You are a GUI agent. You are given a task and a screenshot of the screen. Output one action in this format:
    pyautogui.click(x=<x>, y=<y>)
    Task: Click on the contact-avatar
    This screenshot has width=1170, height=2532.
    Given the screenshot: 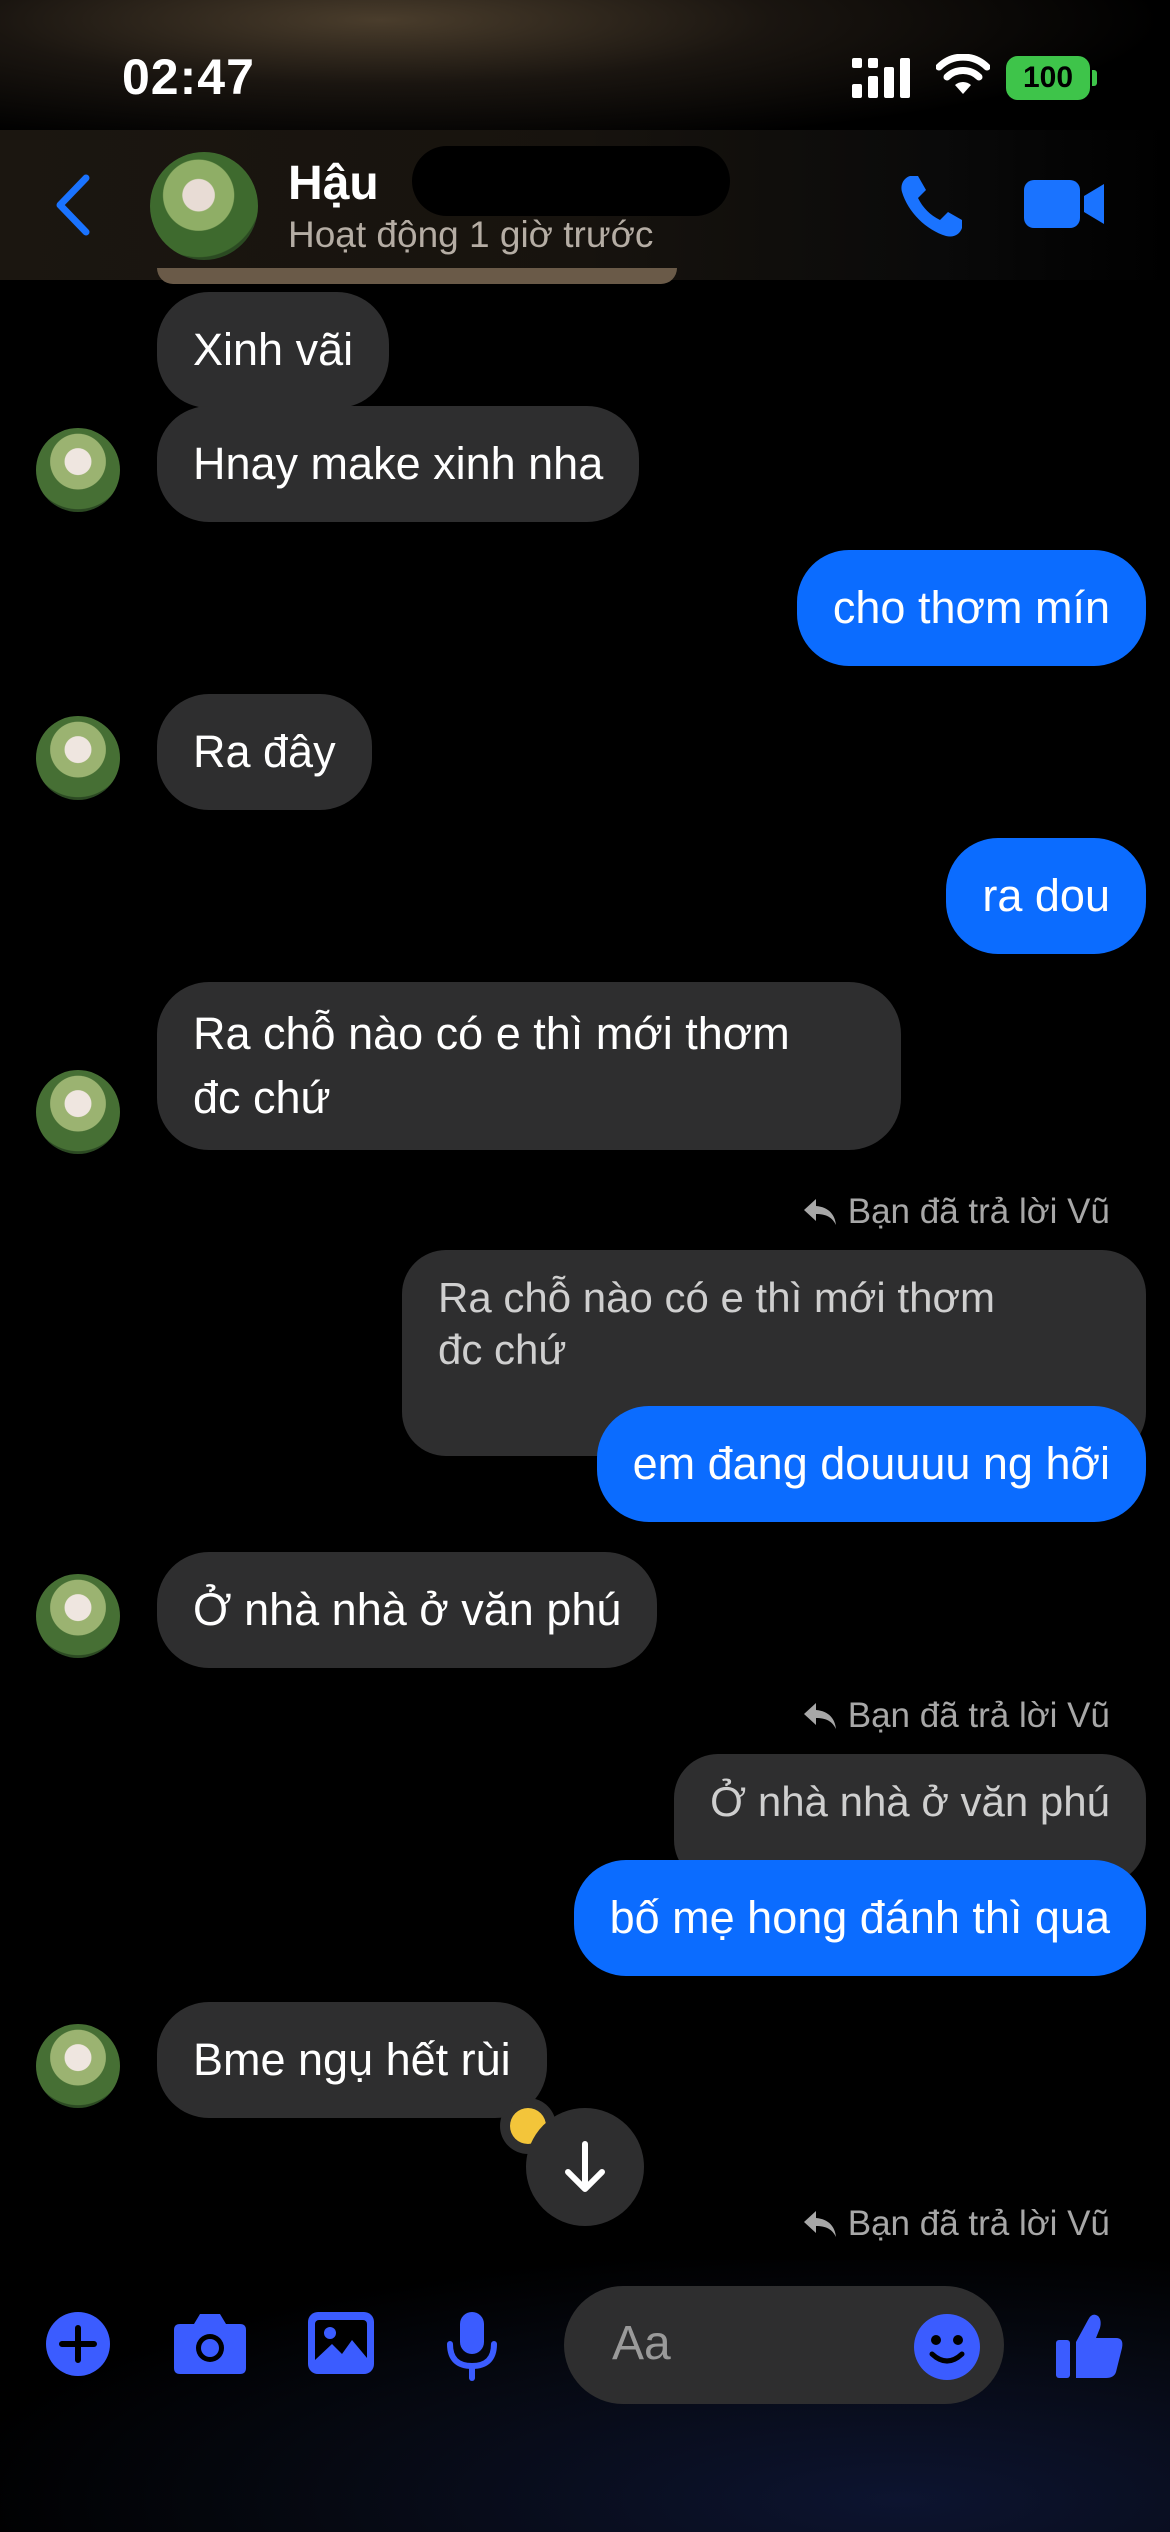 What is the action you would take?
    pyautogui.click(x=204, y=206)
    